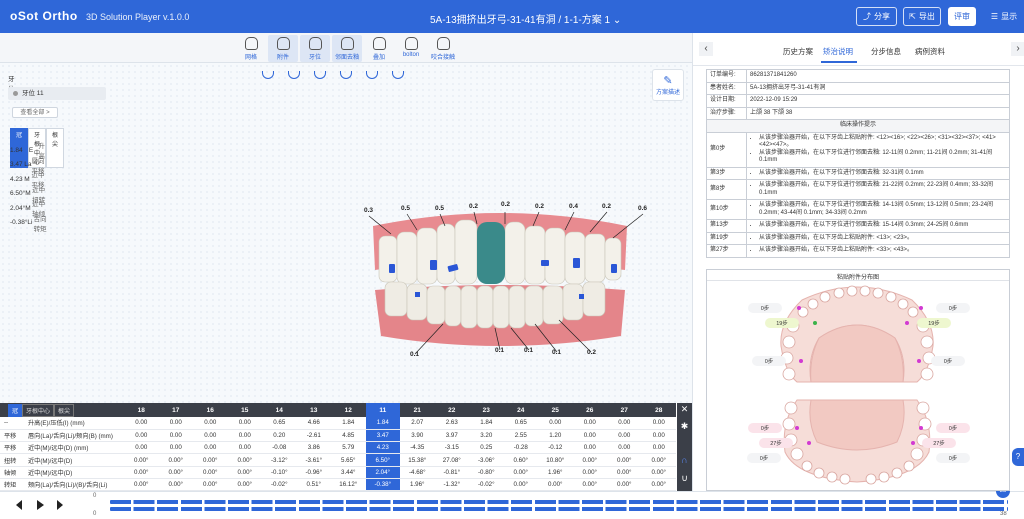 The width and height of the screenshot is (1024, 519). What do you see at coordinates (555, 436) in the screenshot?
I see `movement-value: 1.20` at bounding box center [555, 436].